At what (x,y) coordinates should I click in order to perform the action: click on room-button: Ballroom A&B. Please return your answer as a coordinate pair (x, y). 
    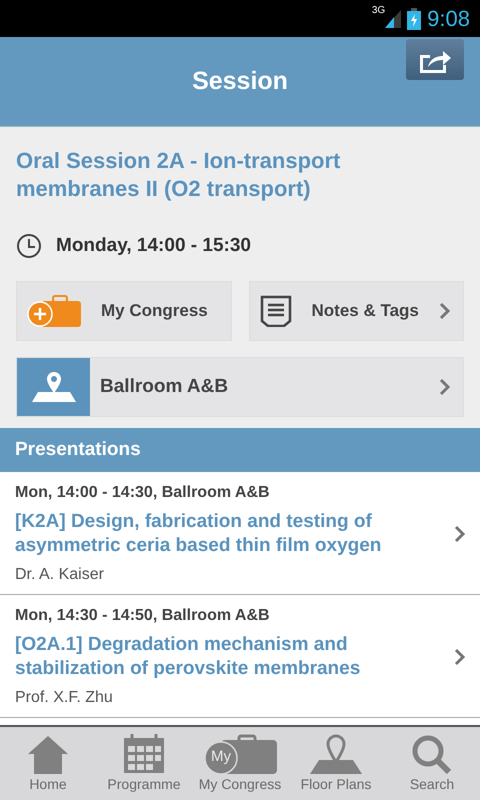
    Looking at the image, I should click on (240, 387).